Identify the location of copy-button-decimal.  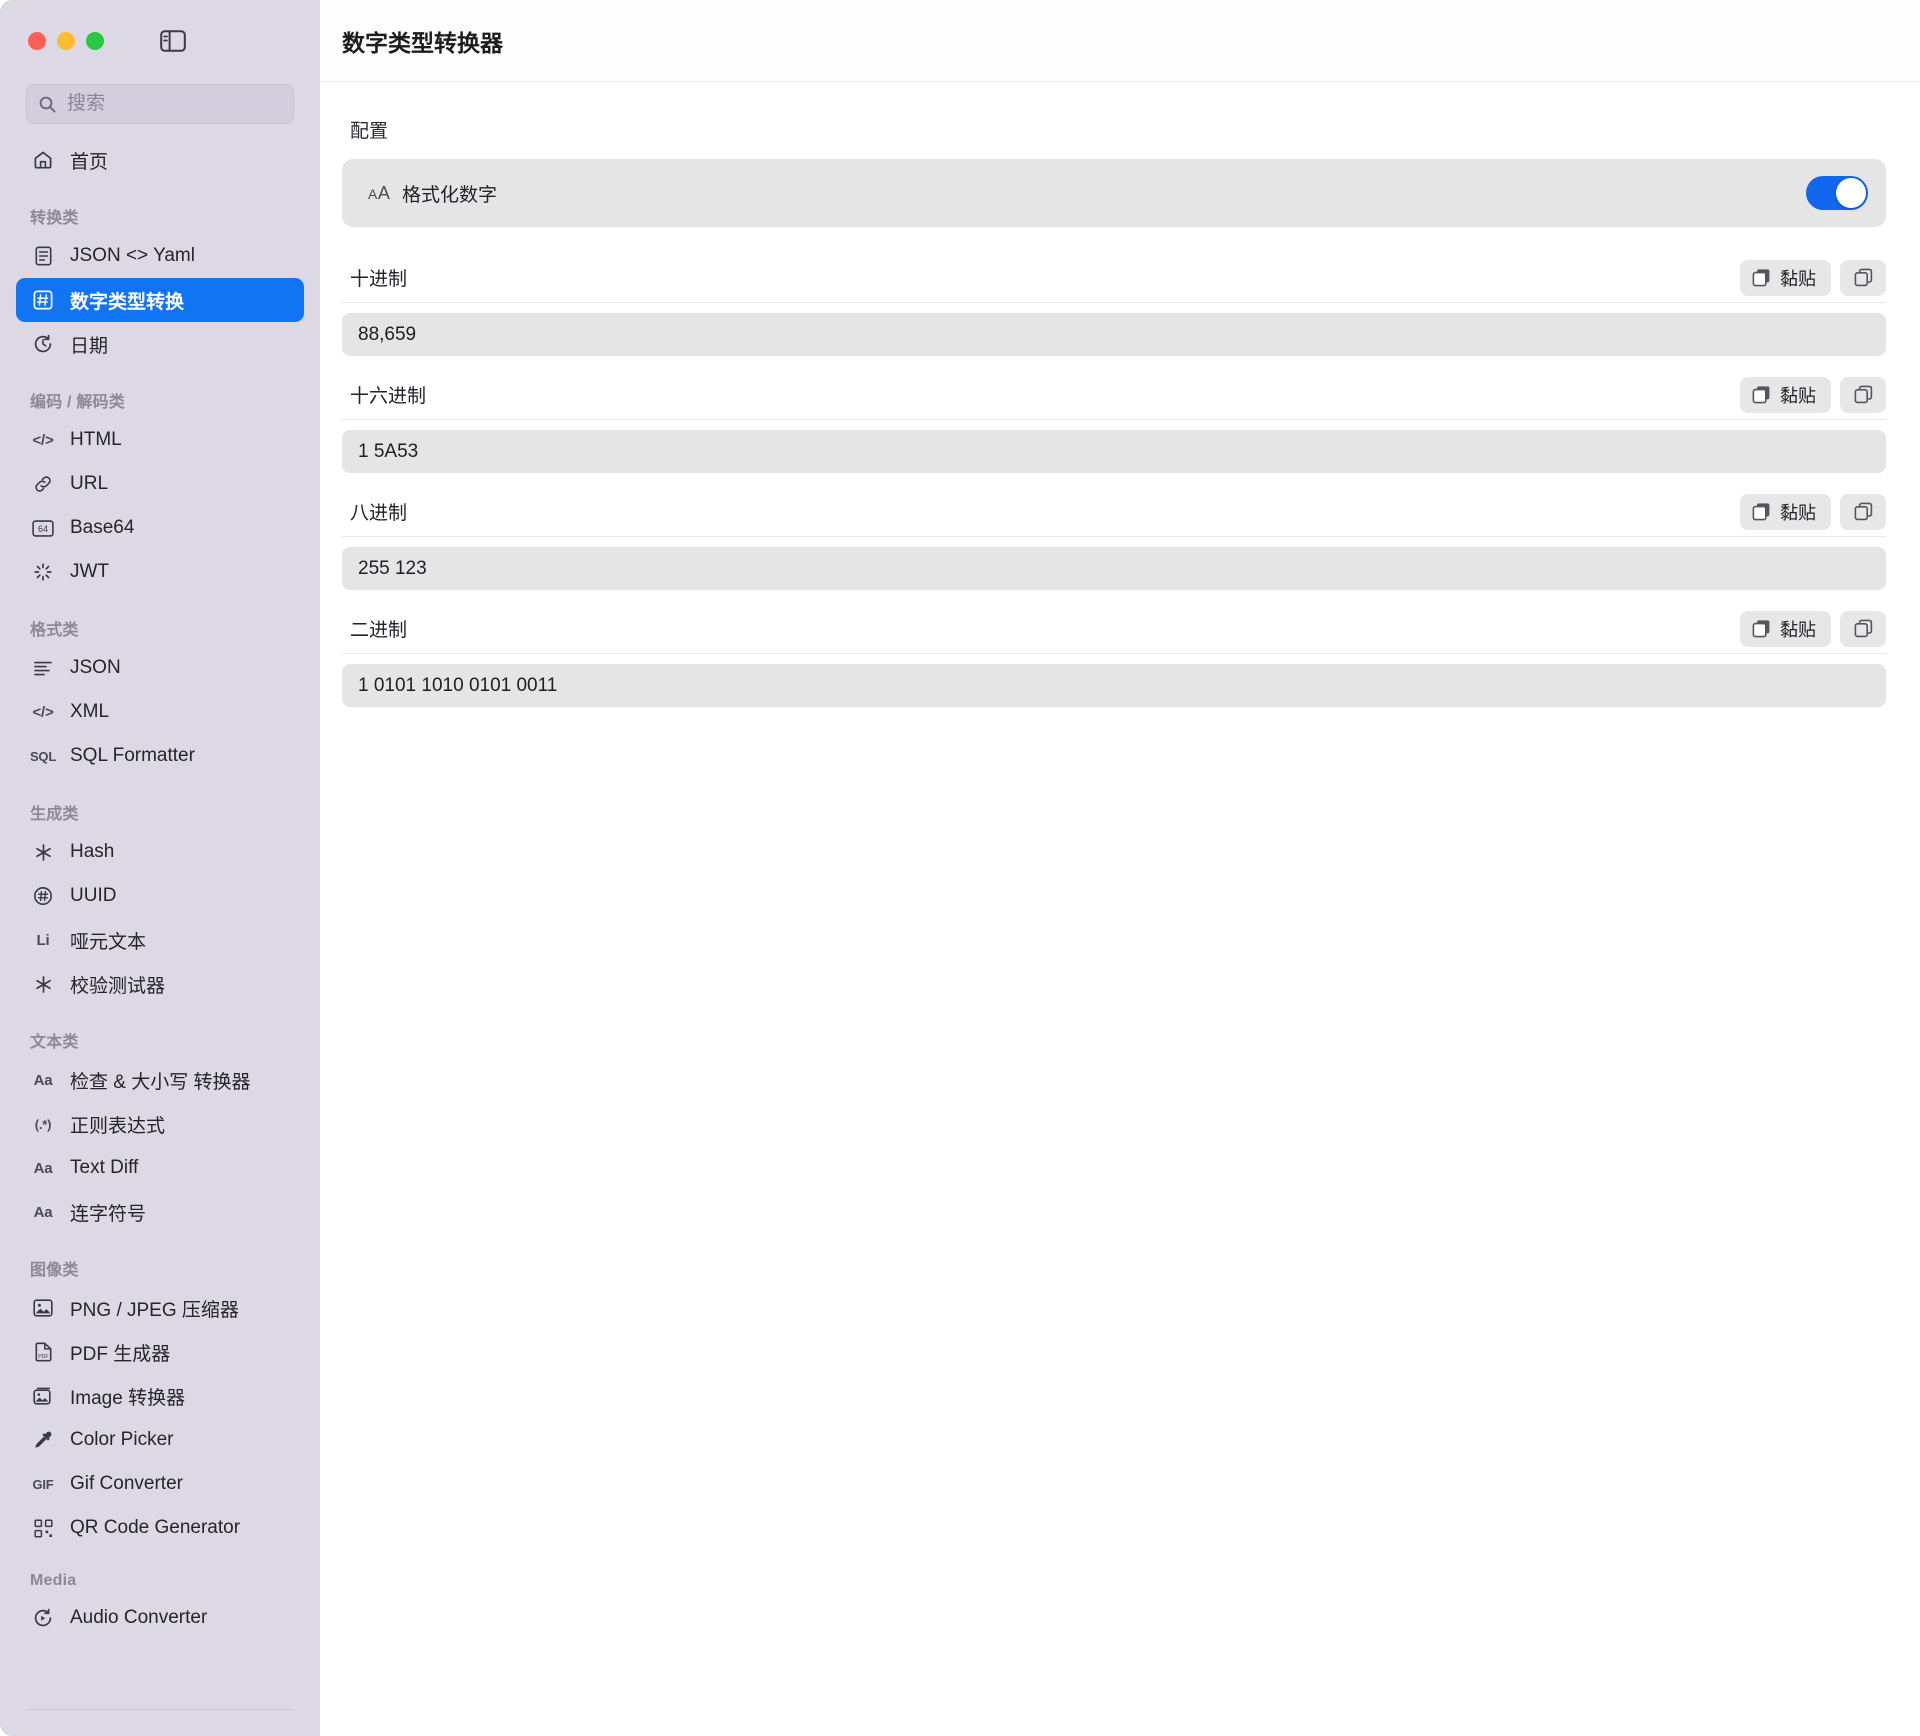
(1863, 277).